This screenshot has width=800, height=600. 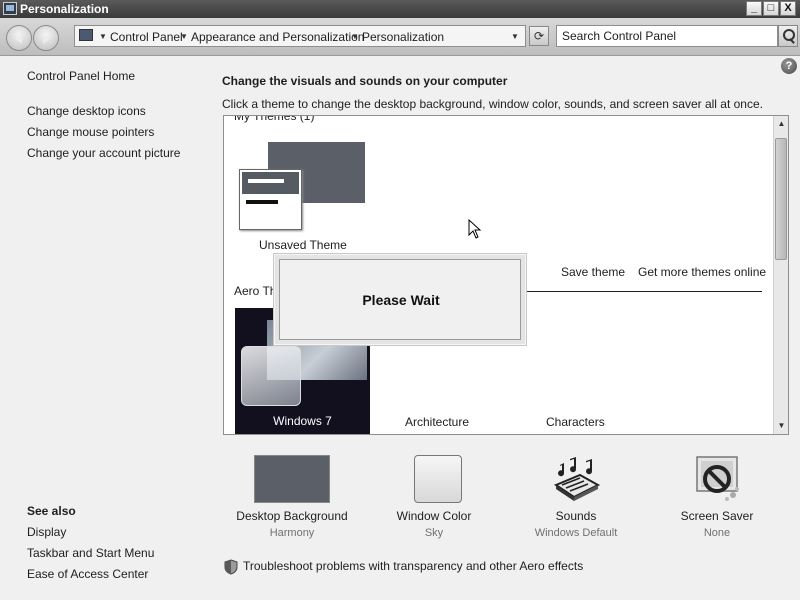 I want to click on screen-saver-icon, so click(x=717, y=479).